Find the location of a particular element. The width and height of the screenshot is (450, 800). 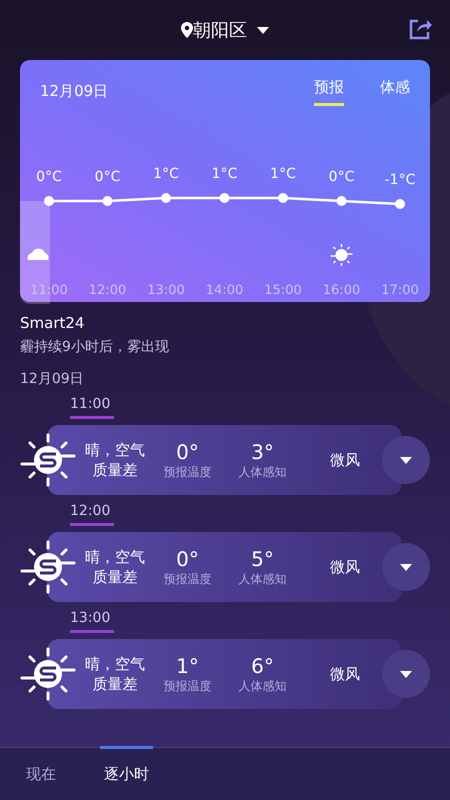

forecast-tab: 体感 is located at coordinates (395, 91).